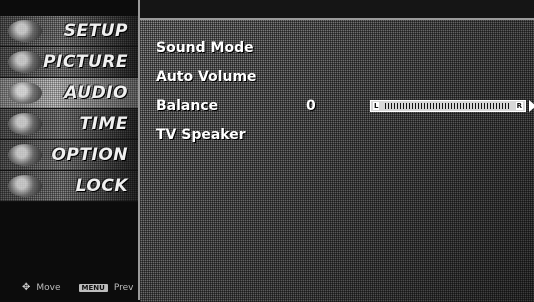  What do you see at coordinates (95, 31) in the screenshot?
I see `menu-label-setup: SETUP` at bounding box center [95, 31].